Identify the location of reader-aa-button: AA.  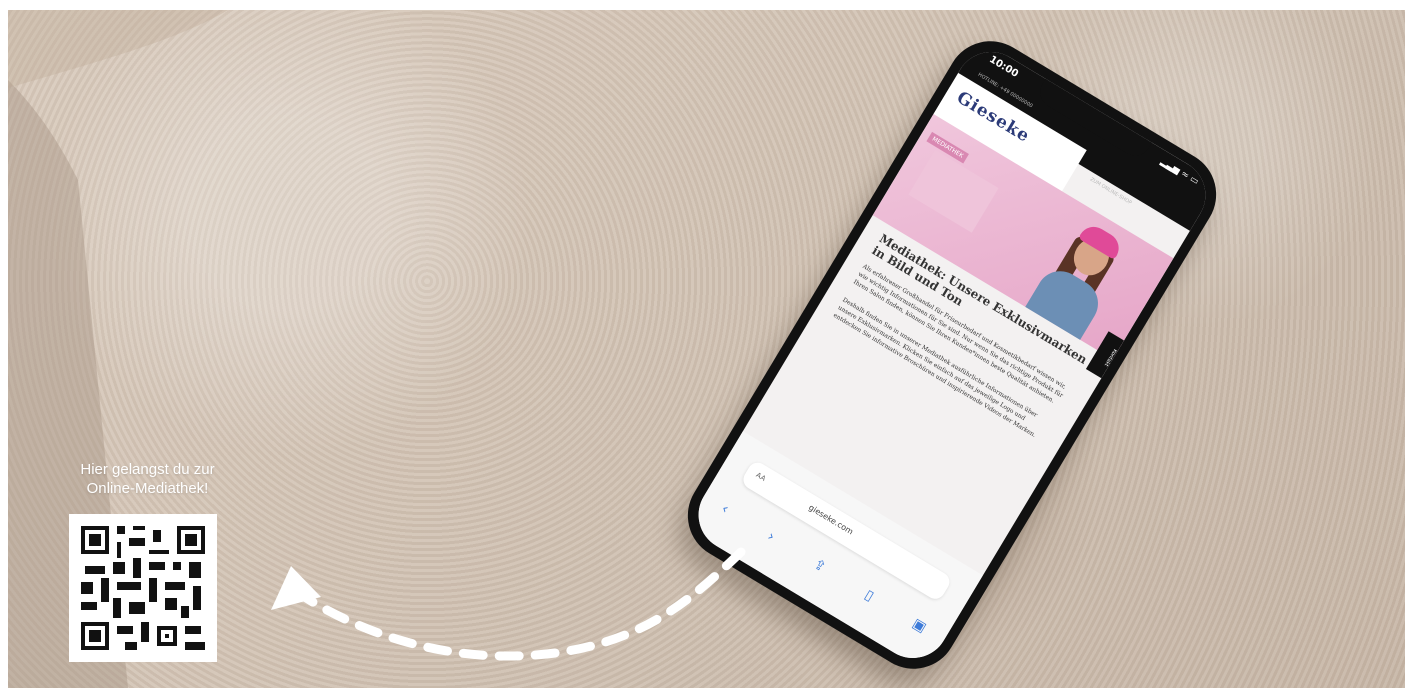
(761, 477).